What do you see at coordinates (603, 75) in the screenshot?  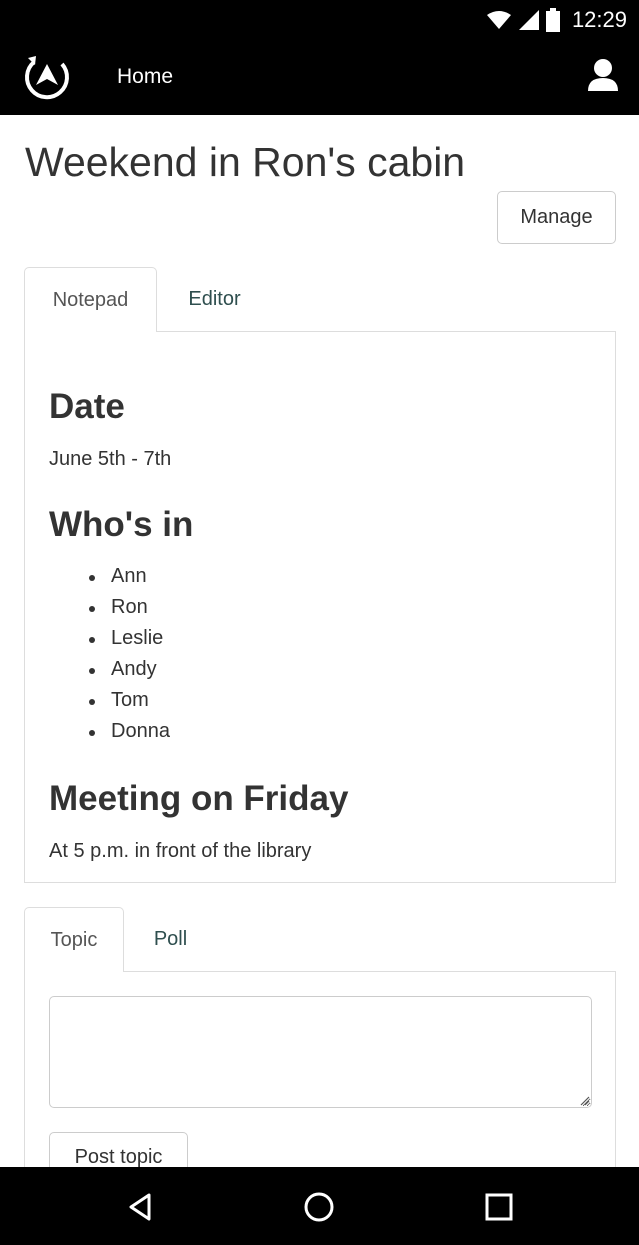 I see `user-icon` at bounding box center [603, 75].